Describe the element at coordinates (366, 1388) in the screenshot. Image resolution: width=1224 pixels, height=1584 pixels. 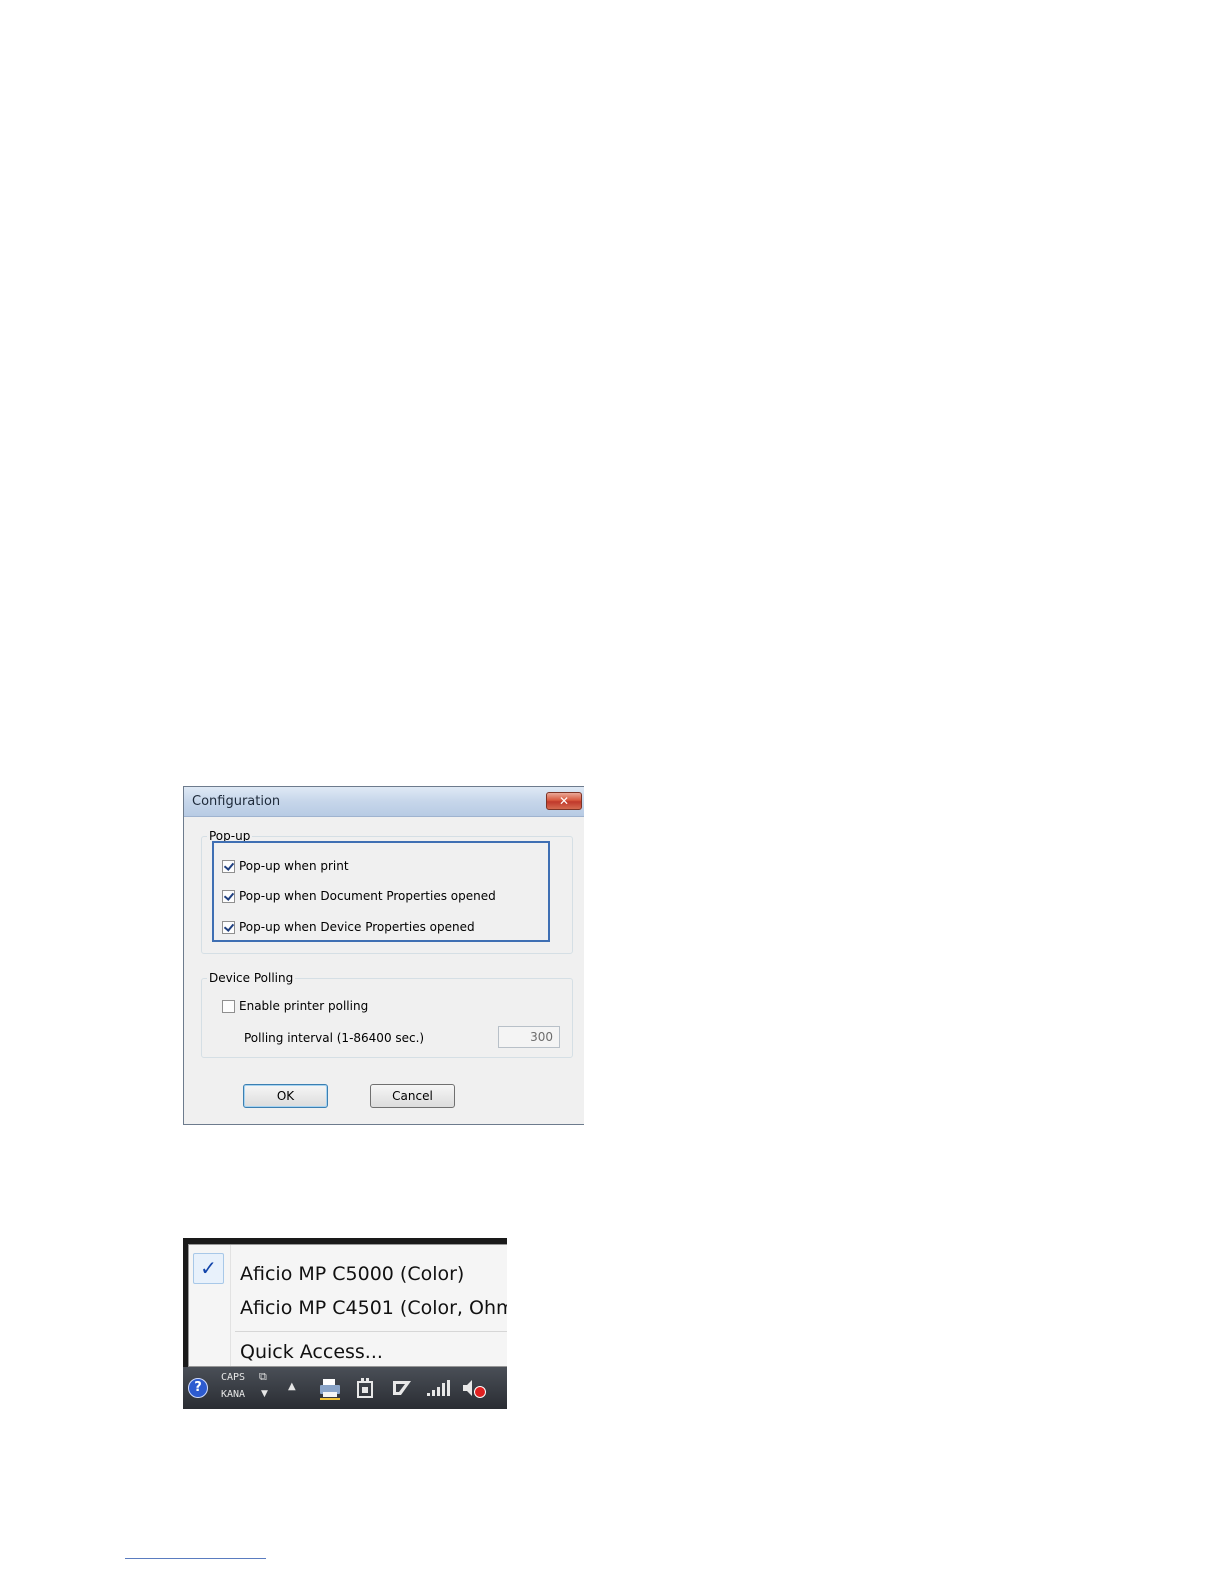
I see `power-icon` at that location.